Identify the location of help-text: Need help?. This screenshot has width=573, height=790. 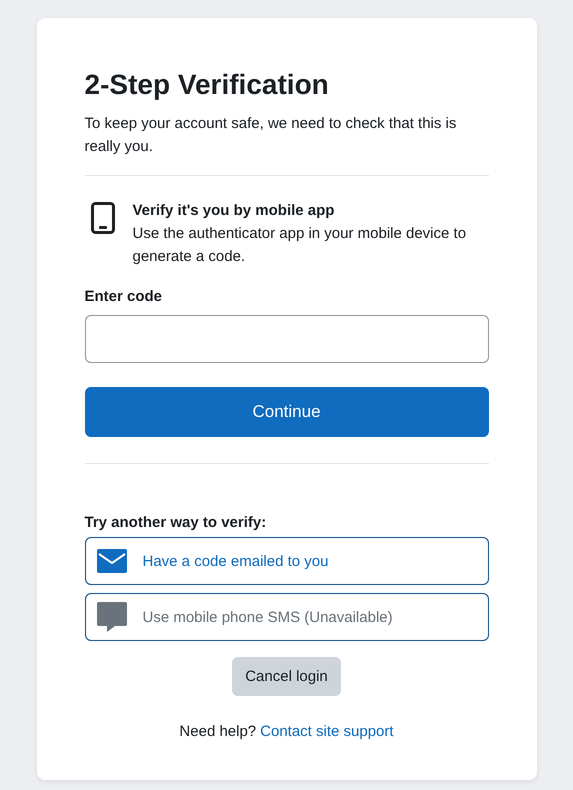
(217, 731).